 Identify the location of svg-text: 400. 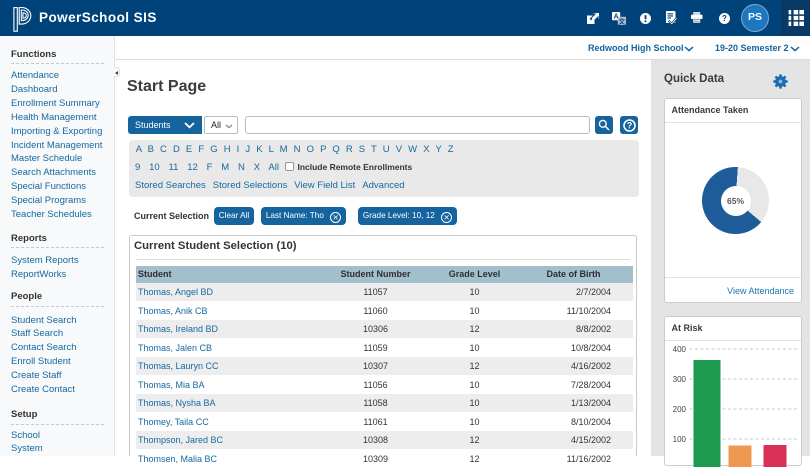
(679, 349).